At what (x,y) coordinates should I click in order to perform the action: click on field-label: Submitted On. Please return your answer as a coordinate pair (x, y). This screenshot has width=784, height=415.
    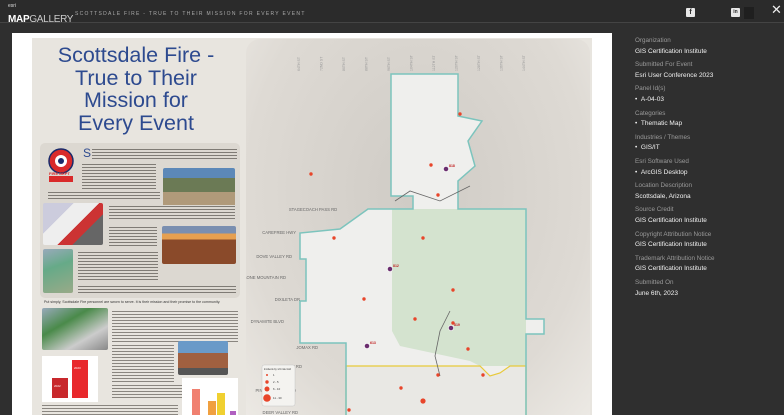
    Looking at the image, I should click on (654, 282).